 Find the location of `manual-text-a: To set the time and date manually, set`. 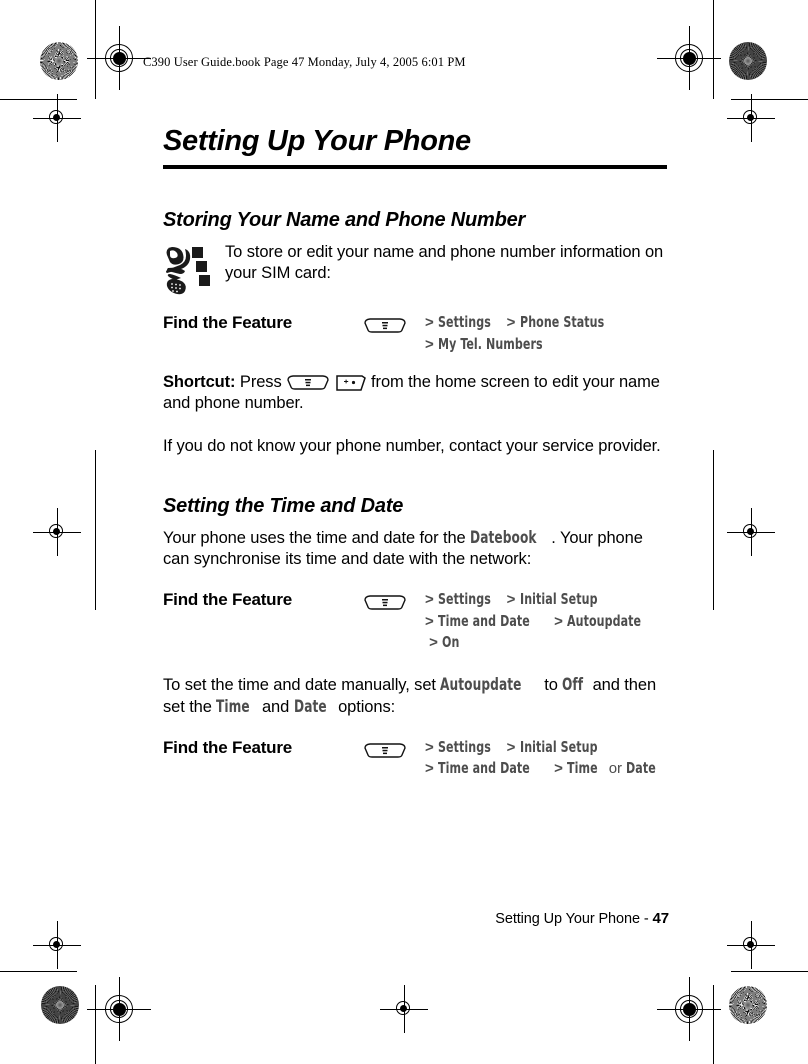

manual-text-a: To set the time and date manually, set is located at coordinates (302, 685).